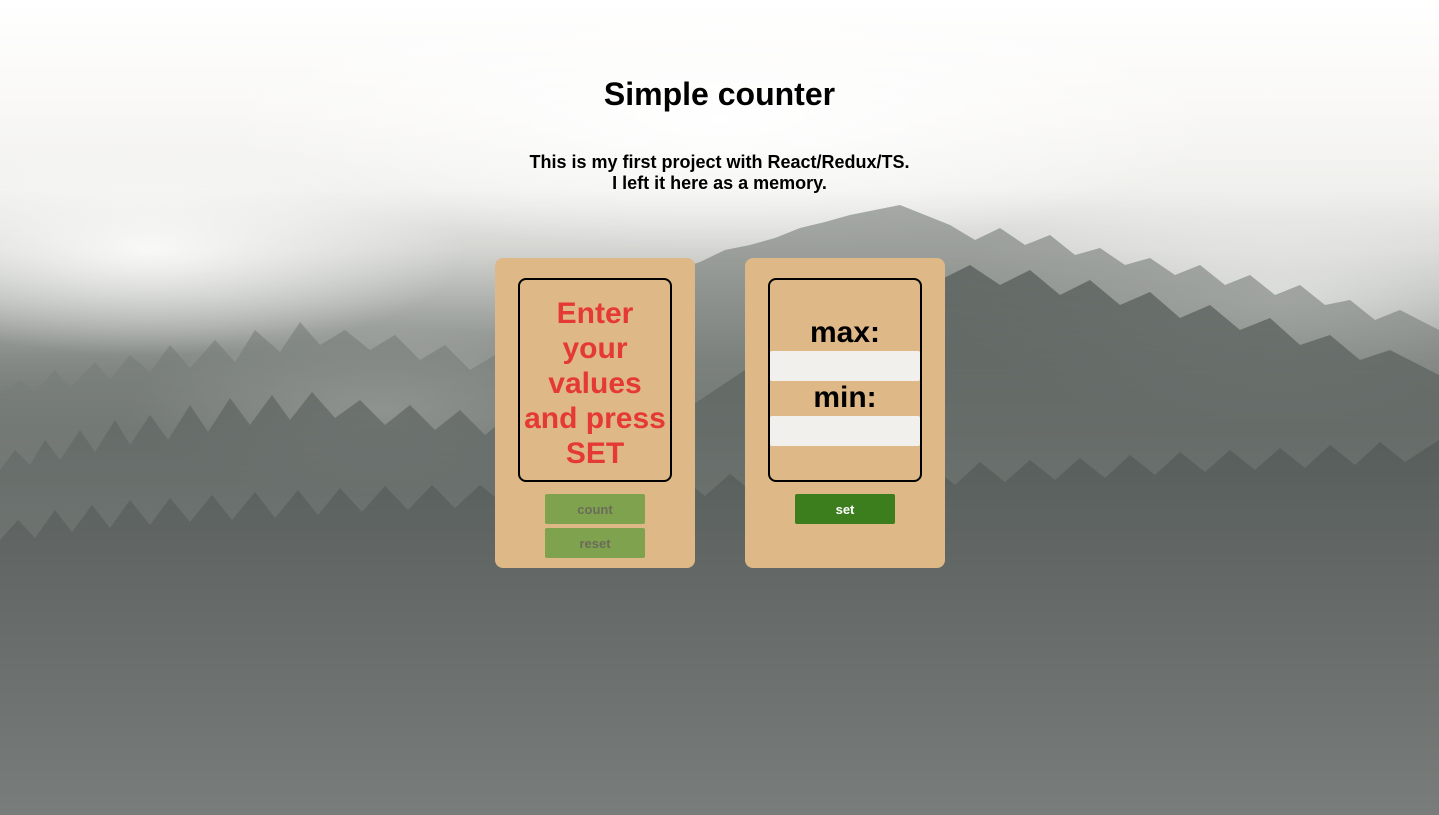  What do you see at coordinates (845, 431) in the screenshot?
I see `min-input` at bounding box center [845, 431].